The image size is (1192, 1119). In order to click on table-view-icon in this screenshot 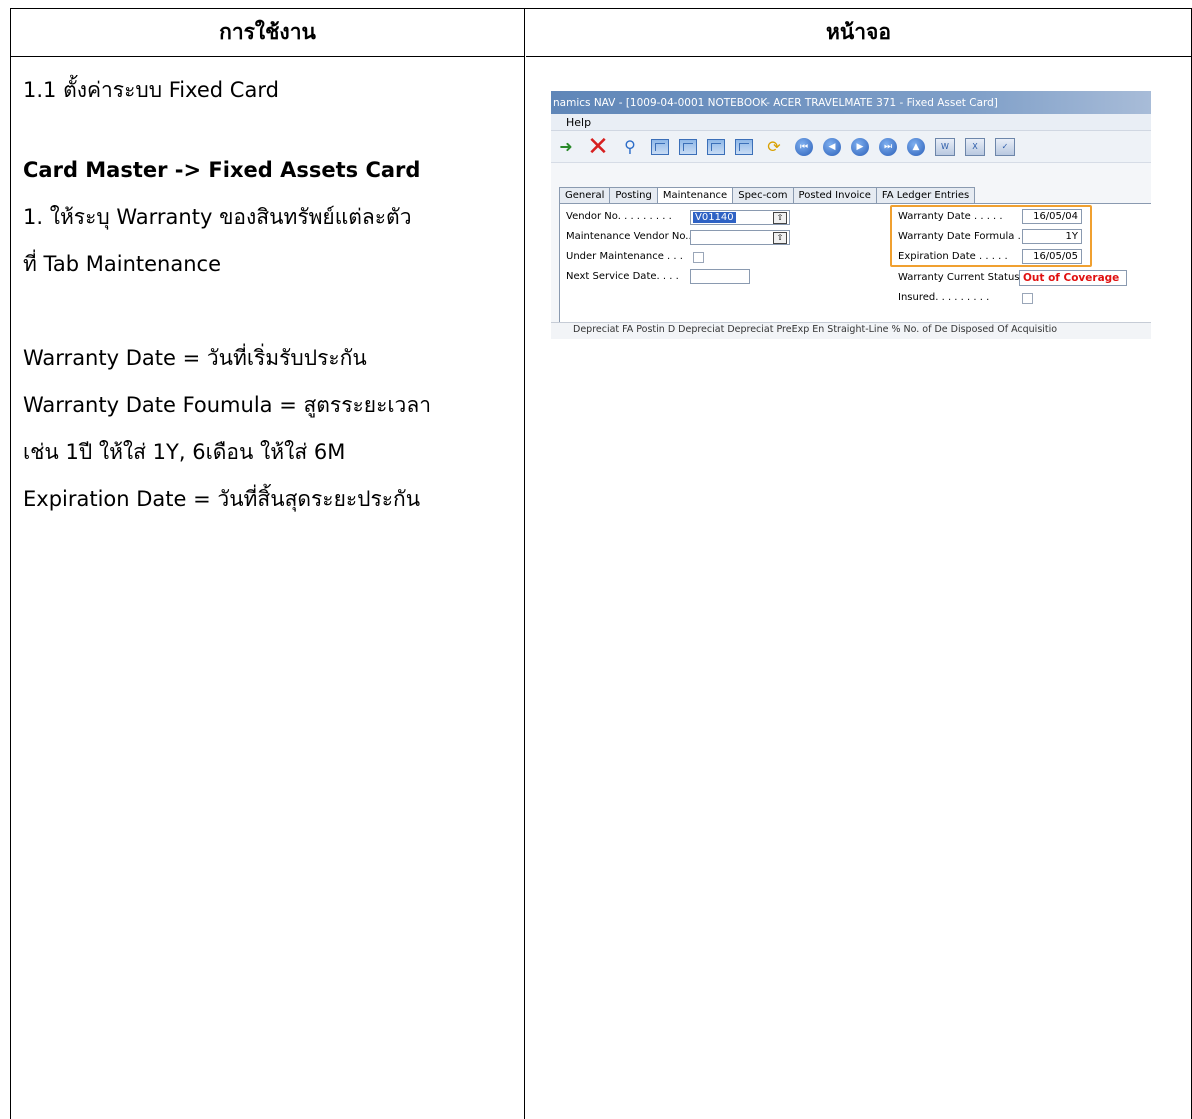, I will do `click(744, 146)`.